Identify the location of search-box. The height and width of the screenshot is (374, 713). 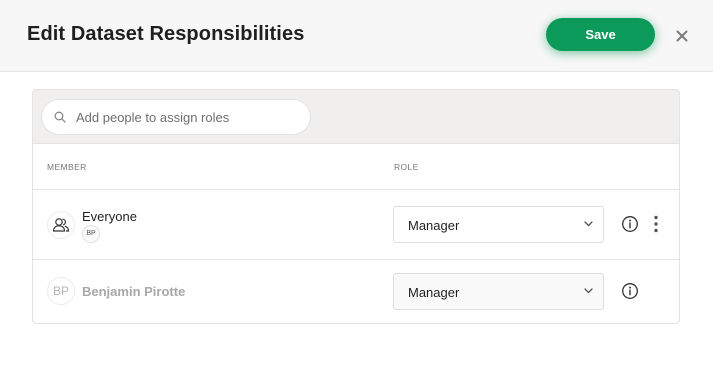
(176, 117).